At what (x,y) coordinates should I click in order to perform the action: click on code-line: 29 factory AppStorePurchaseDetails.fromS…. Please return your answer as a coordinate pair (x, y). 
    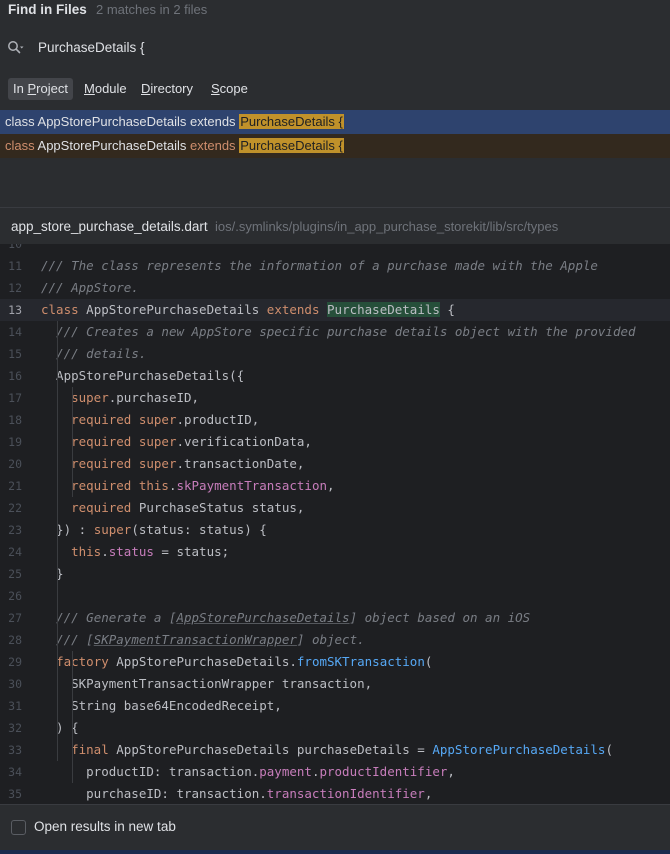
    Looking at the image, I should click on (335, 662).